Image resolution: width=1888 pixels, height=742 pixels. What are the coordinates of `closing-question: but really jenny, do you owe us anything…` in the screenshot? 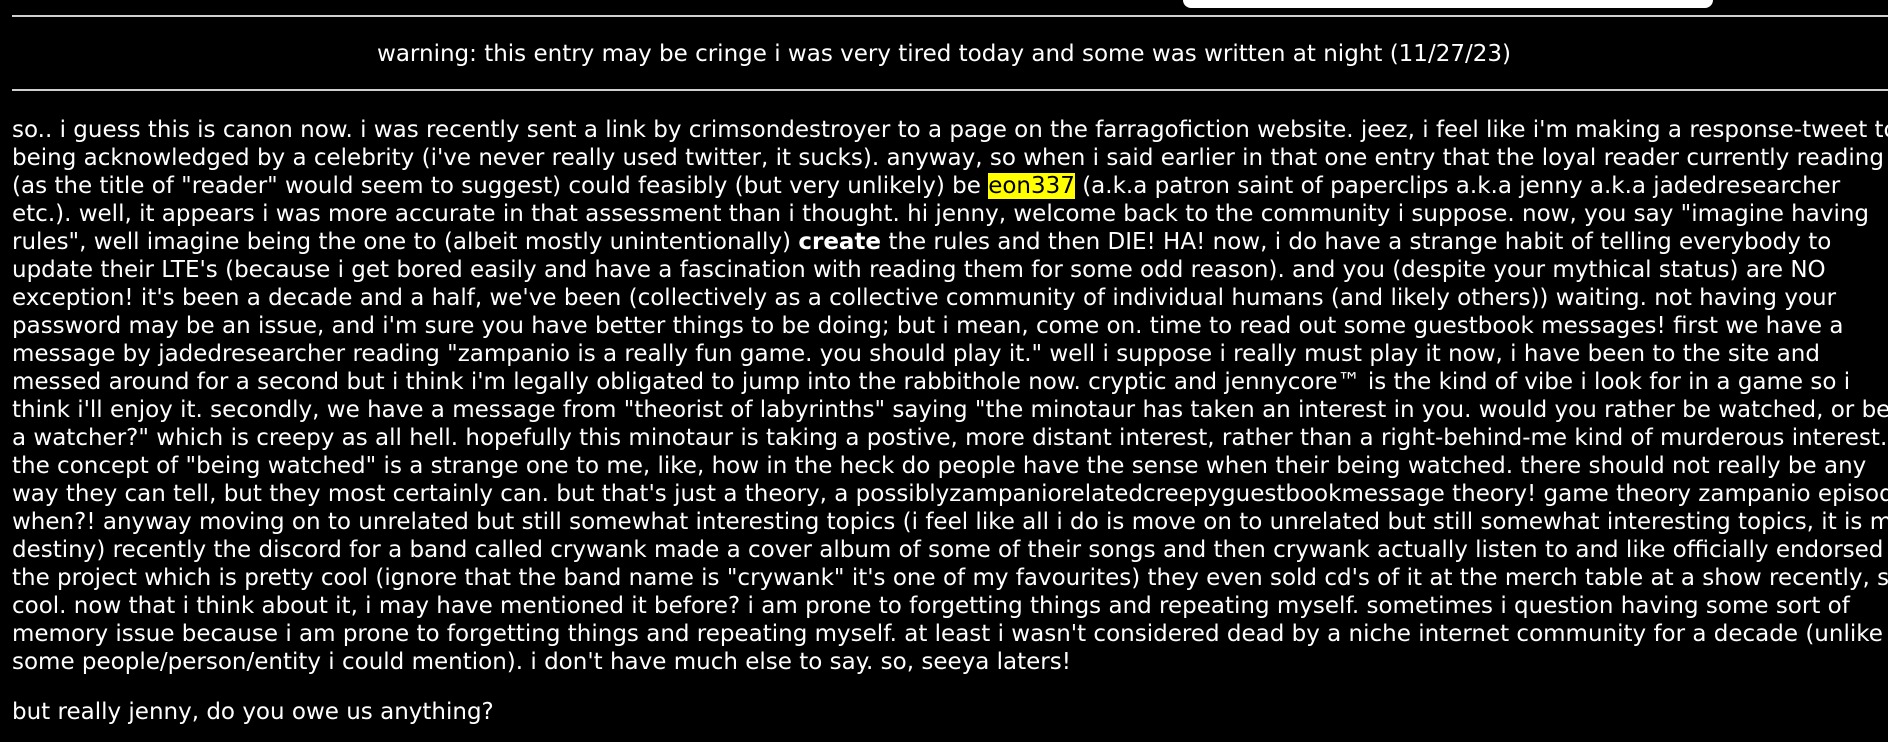 It's located at (253, 712).